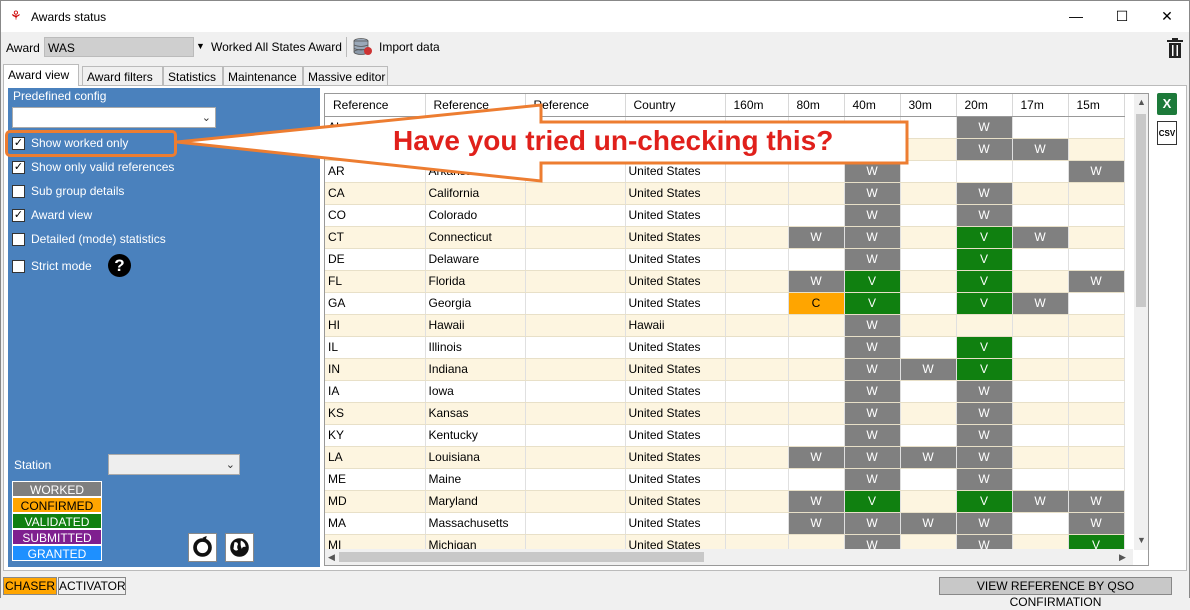 This screenshot has height=610, width=1190. I want to click on table-cell: FL, so click(375, 281).